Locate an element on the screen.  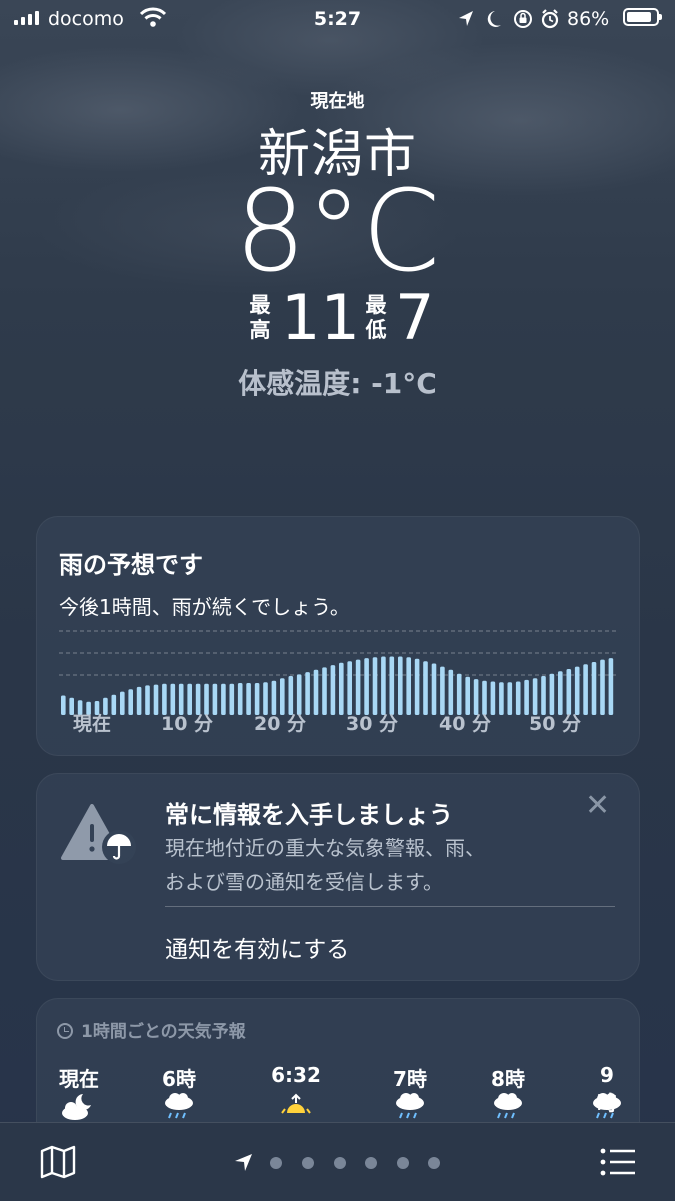
alert-card-description: および雪の通知を受信します。 is located at coordinates (304, 882).